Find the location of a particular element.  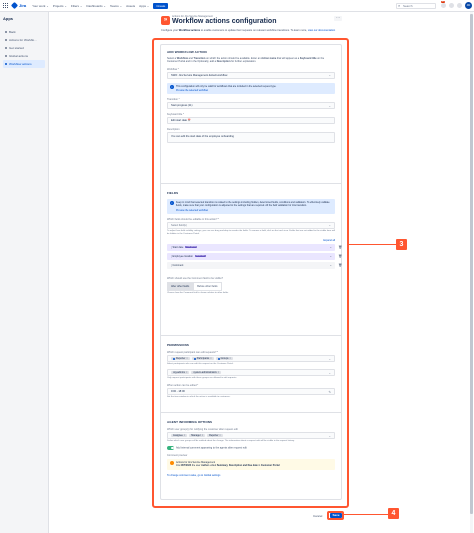

help-icon is located at coordinates (451, 5).